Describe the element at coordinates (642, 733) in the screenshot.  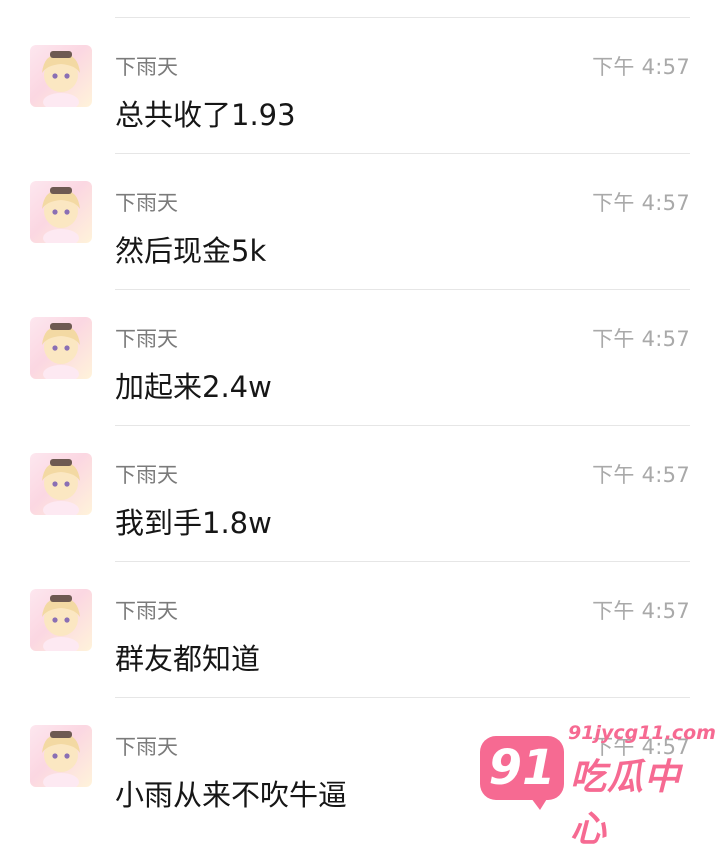
I see `watermark-site: 91jycg11.com` at that location.